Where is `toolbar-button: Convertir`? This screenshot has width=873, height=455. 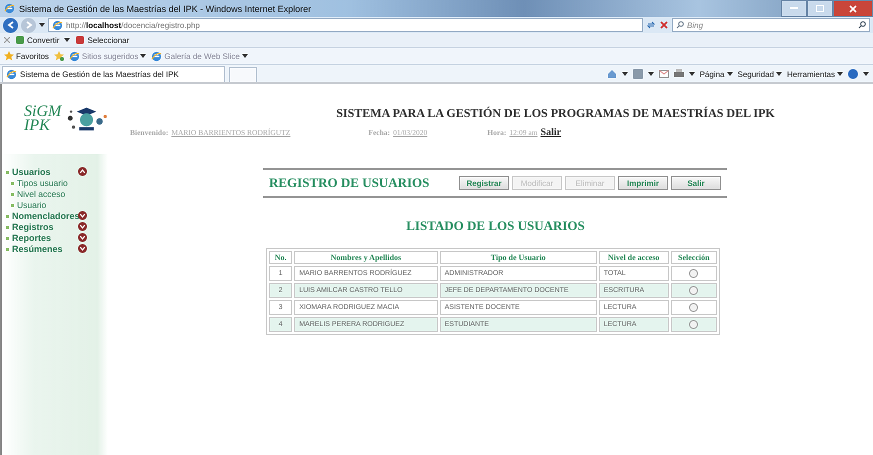
toolbar-button: Convertir is located at coordinates (37, 40).